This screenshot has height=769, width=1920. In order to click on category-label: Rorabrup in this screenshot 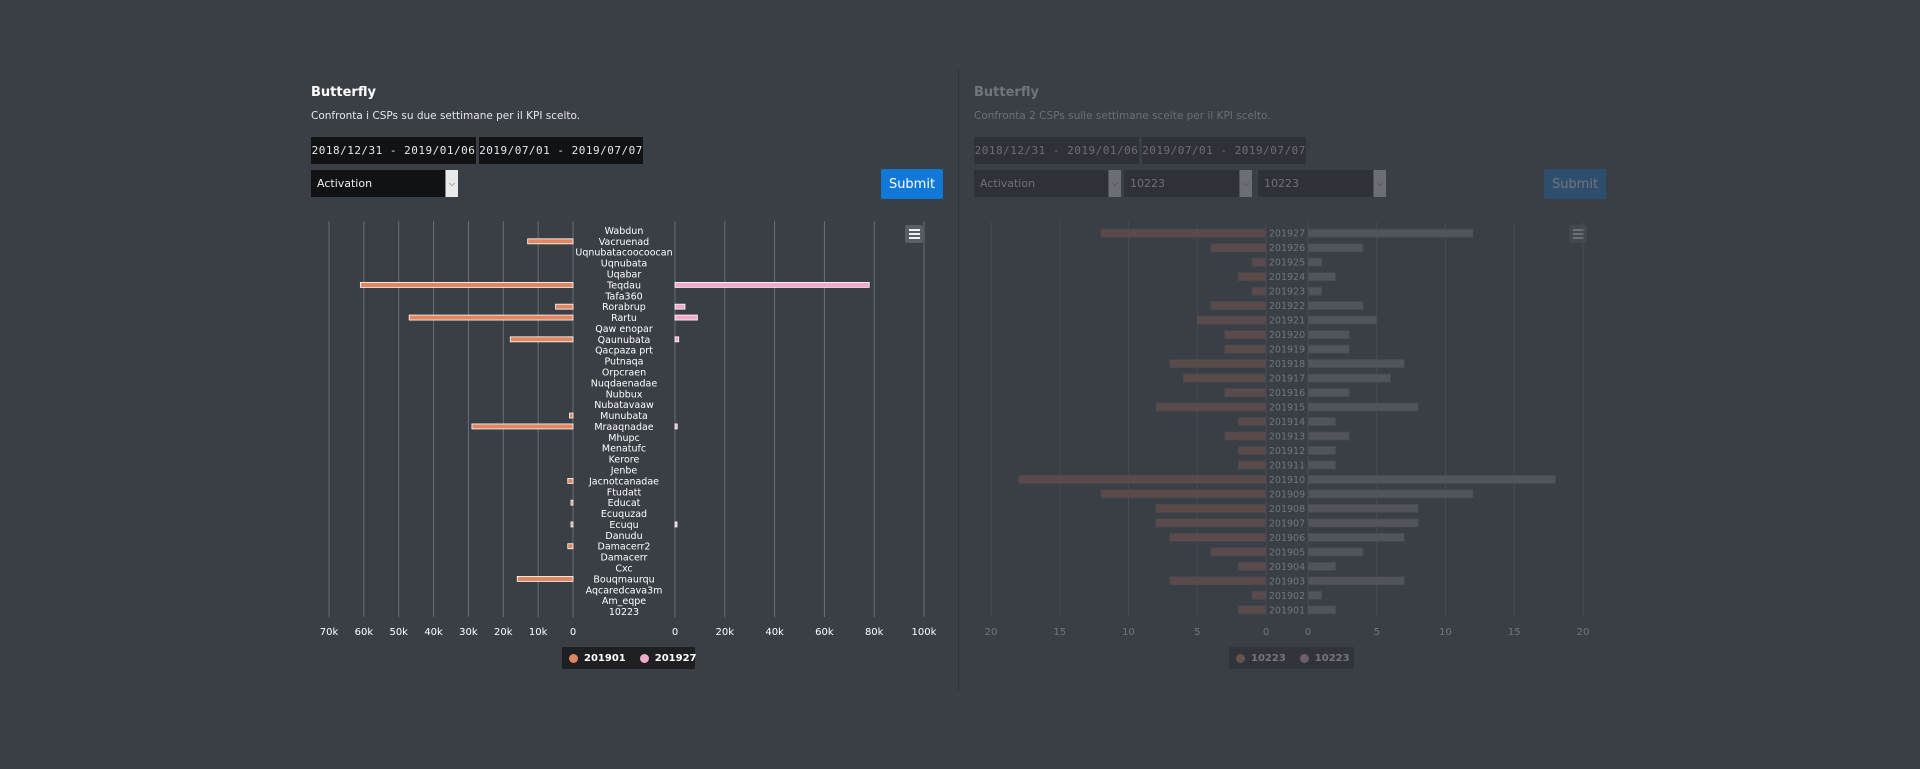, I will do `click(624, 307)`.